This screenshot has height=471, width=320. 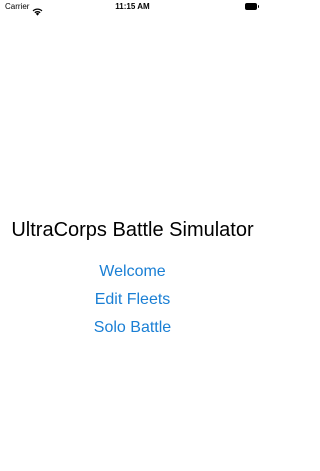 I want to click on app-title: UltraCorps Battle Simulator, so click(x=132, y=230).